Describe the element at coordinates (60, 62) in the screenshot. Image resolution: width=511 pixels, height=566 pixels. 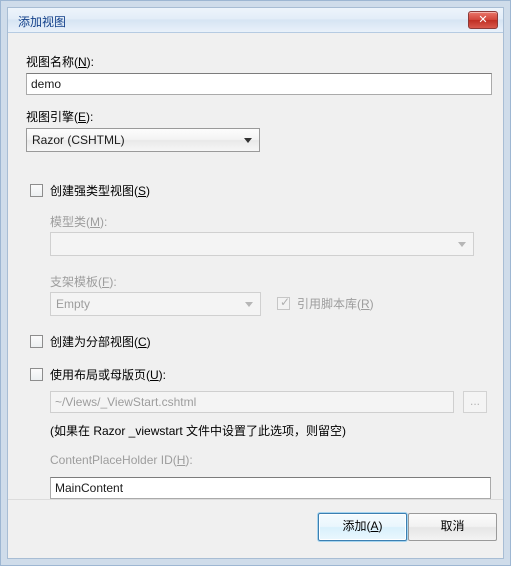
I see `view-name-label: 视图名称(N):` at that location.